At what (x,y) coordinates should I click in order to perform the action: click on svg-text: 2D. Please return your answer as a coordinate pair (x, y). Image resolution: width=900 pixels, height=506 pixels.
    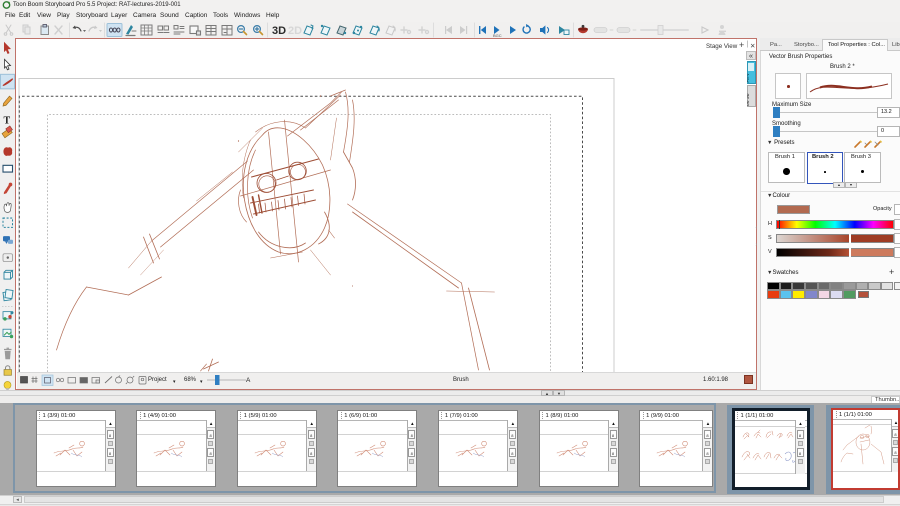
    Looking at the image, I should click on (295, 31).